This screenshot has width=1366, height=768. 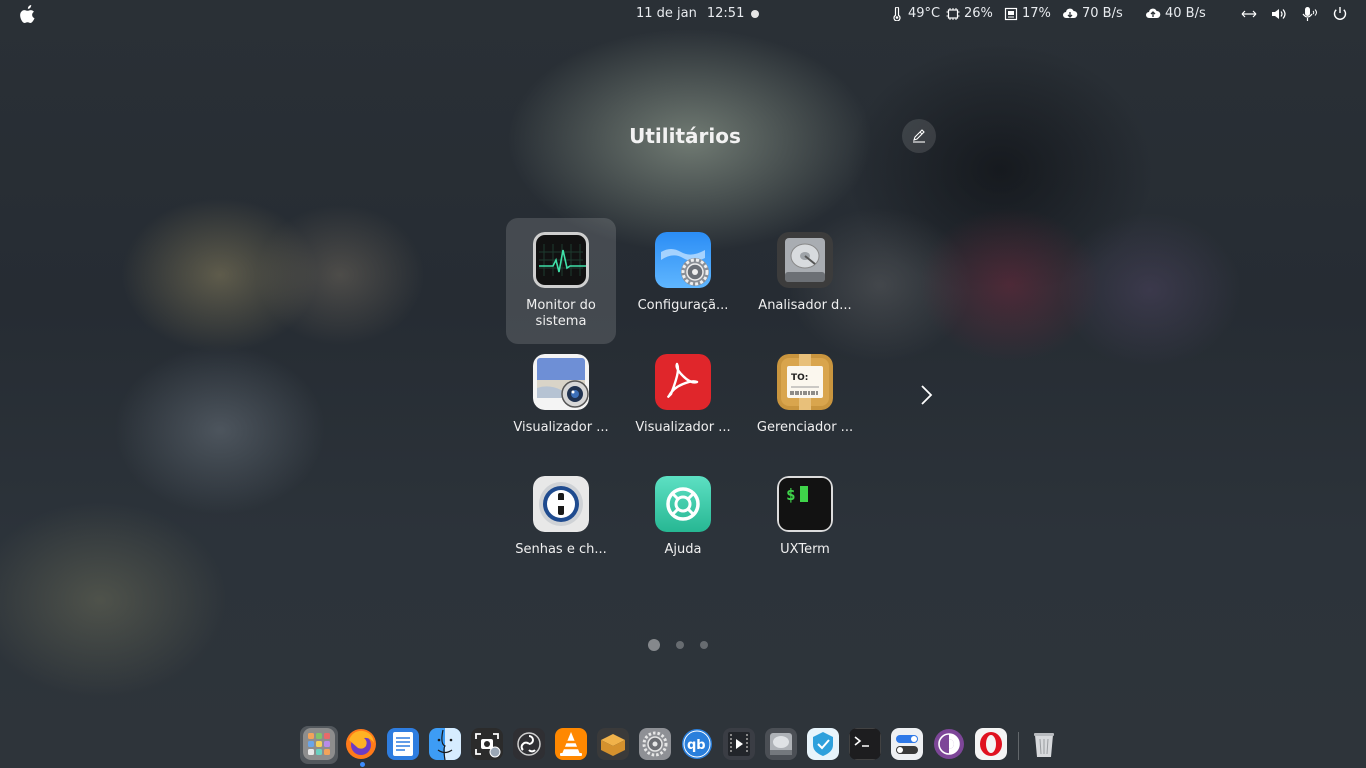 I want to click on upload-value: 40 B/s, so click(x=1185, y=13).